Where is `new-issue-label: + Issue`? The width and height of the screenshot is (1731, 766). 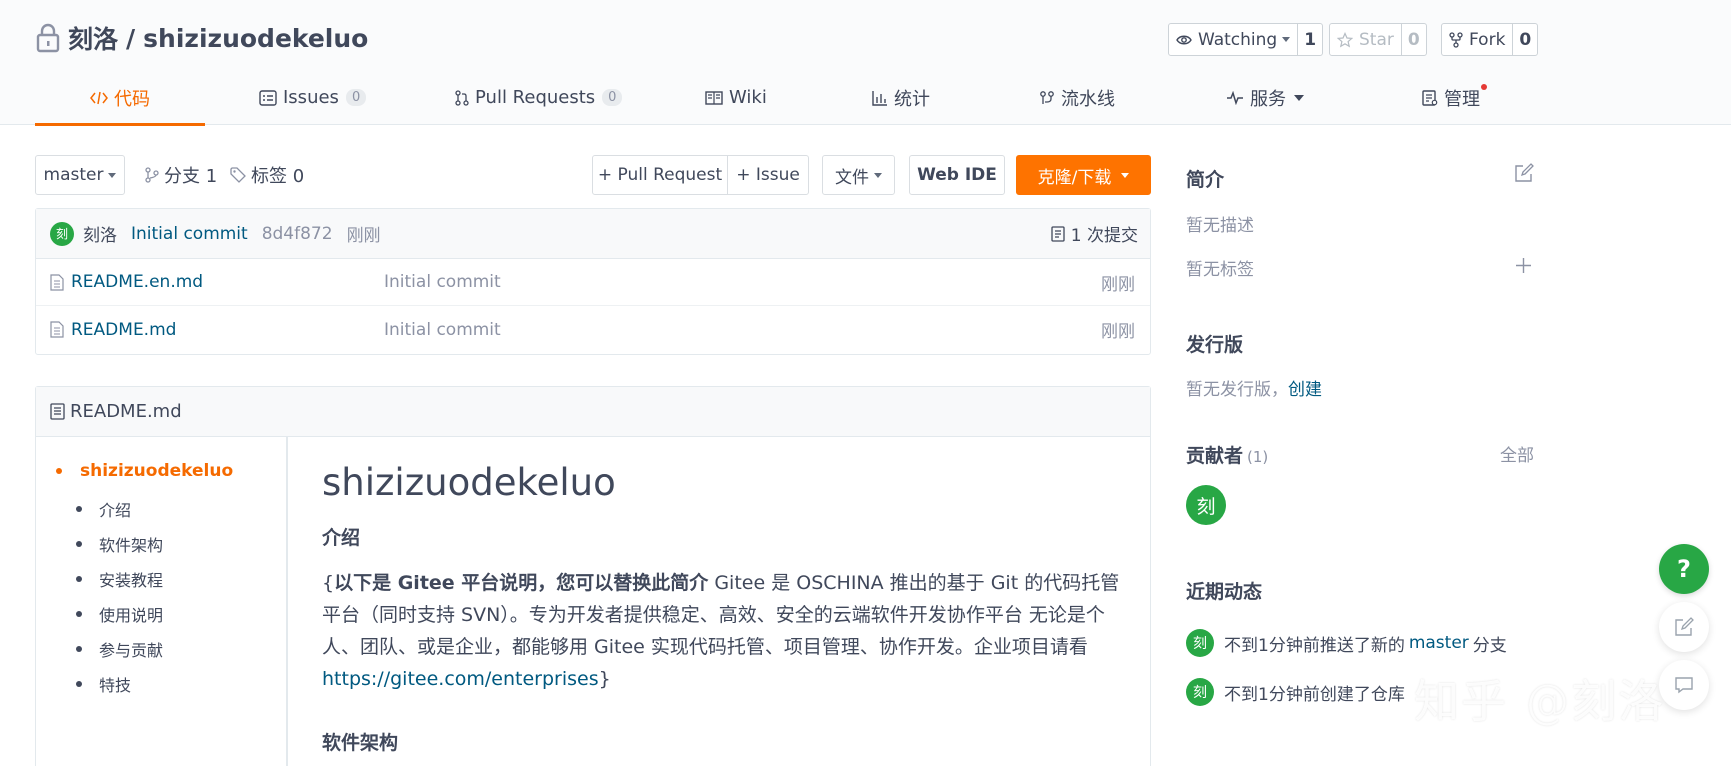 new-issue-label: + Issue is located at coordinates (768, 175).